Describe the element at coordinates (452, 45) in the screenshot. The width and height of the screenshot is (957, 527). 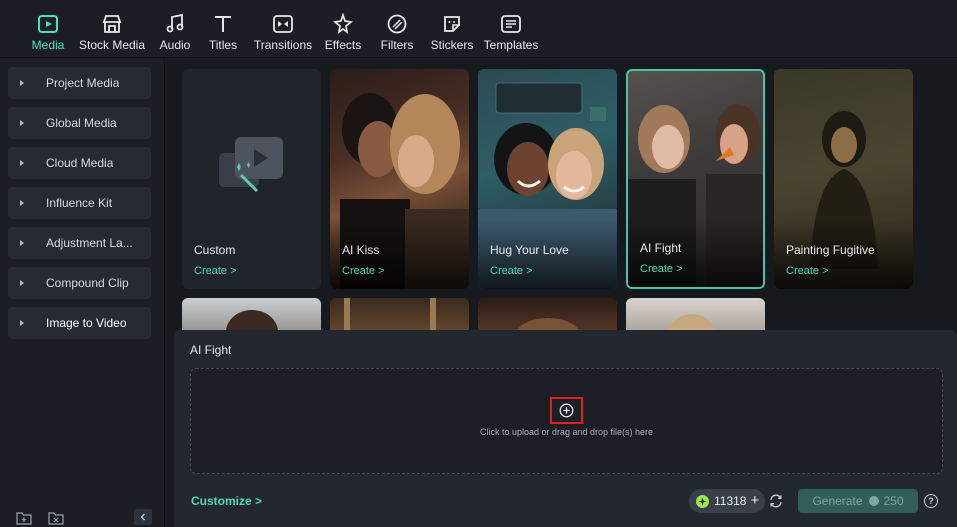
I see `tab-stickers-label: Stickers` at that location.